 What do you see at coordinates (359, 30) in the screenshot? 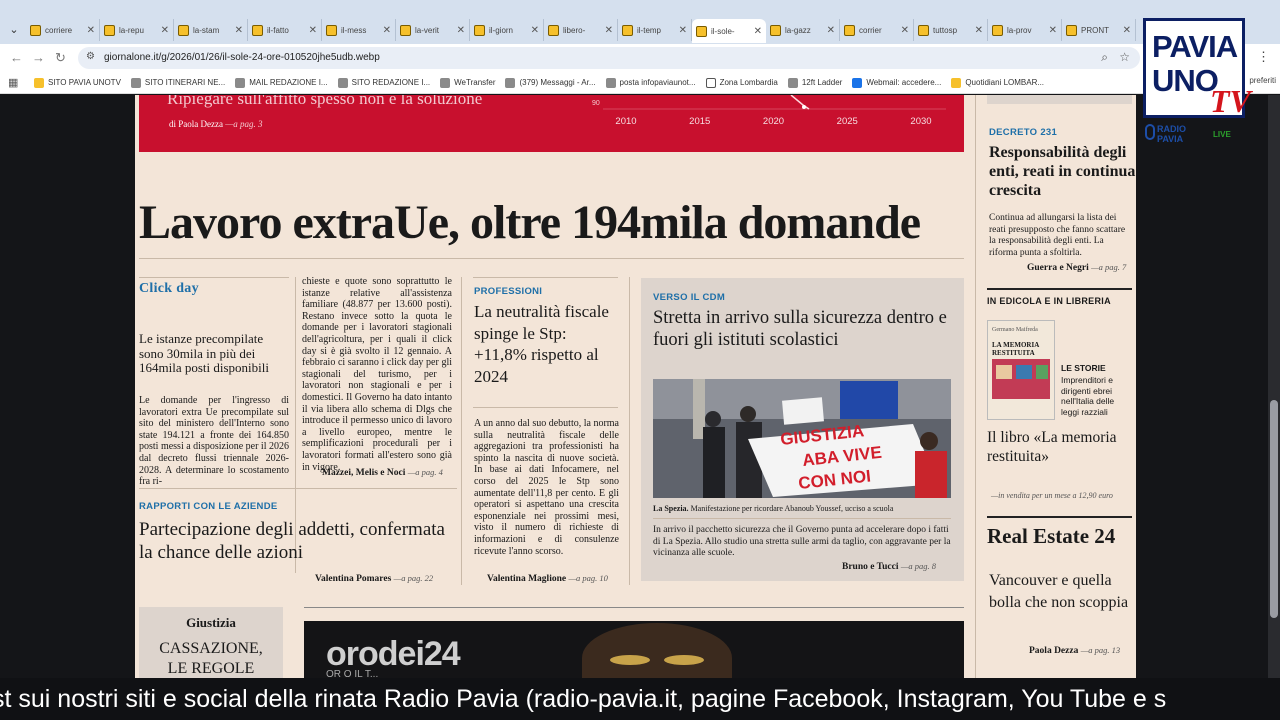
I see `browser-tab: il-mess ✕` at bounding box center [359, 30].